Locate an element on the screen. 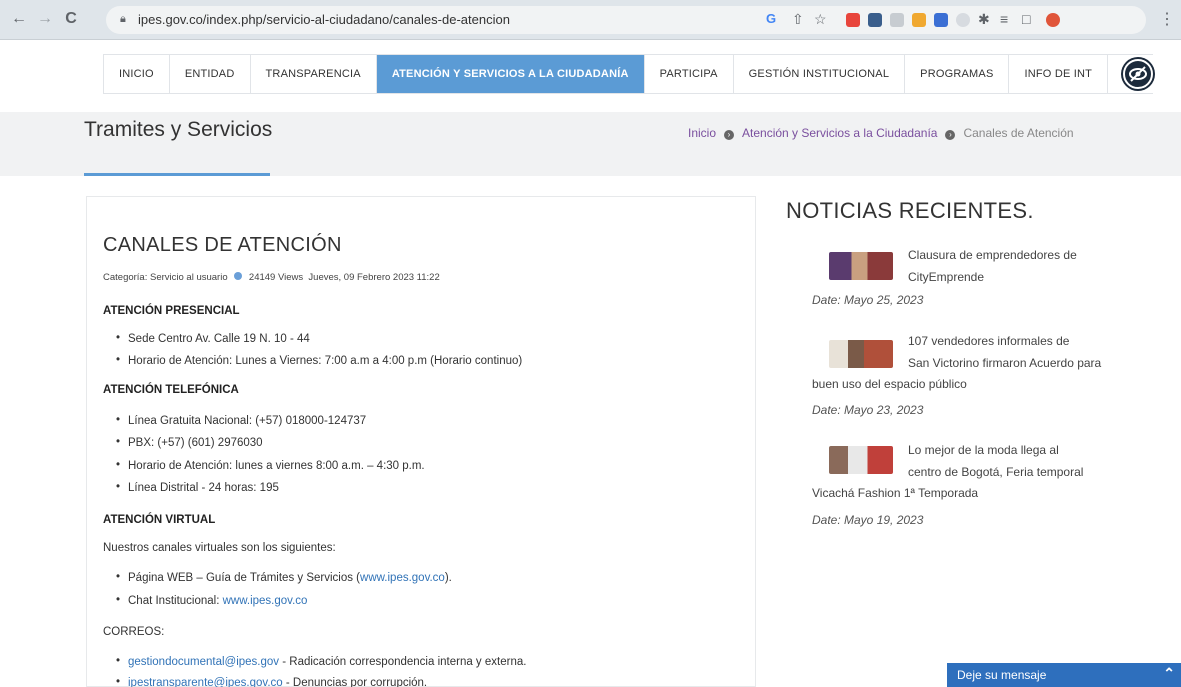 This screenshot has height=687, width=1181. sidepanel-icon: □ is located at coordinates (1026, 19).